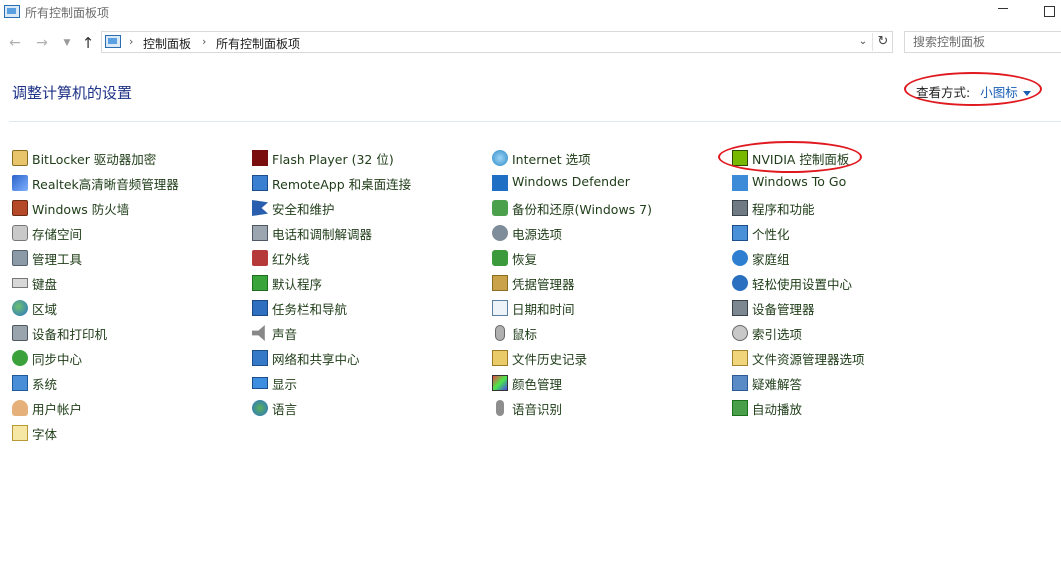  What do you see at coordinates (20, 158) in the screenshot?
I see `bitlocker-icon` at bounding box center [20, 158].